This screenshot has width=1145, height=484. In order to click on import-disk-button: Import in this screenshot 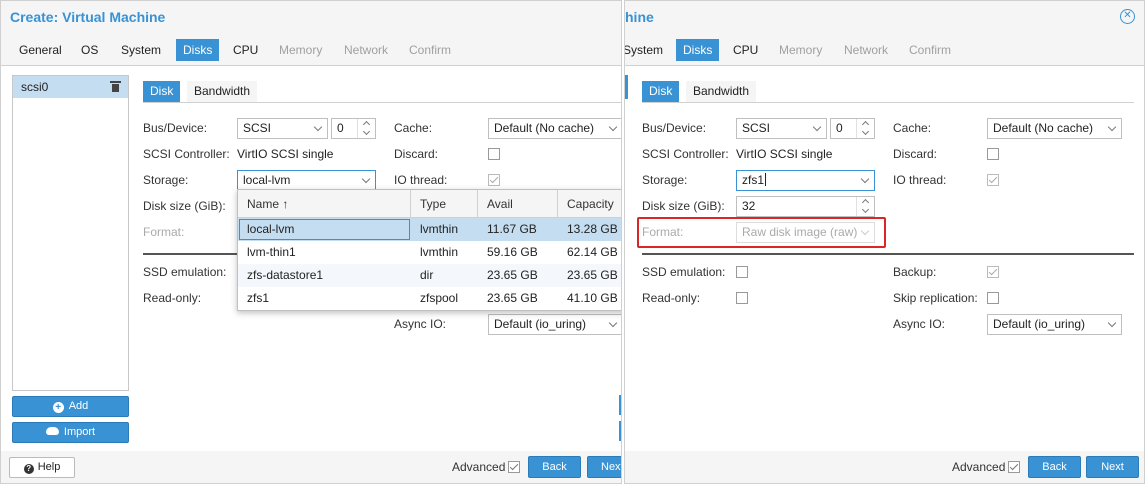, I will do `click(70, 432)`.